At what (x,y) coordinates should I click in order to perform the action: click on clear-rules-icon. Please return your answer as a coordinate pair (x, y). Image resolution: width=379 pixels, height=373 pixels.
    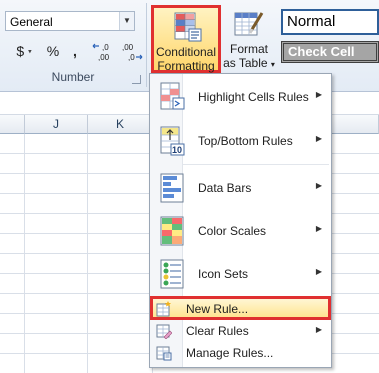
    Looking at the image, I should click on (164, 331).